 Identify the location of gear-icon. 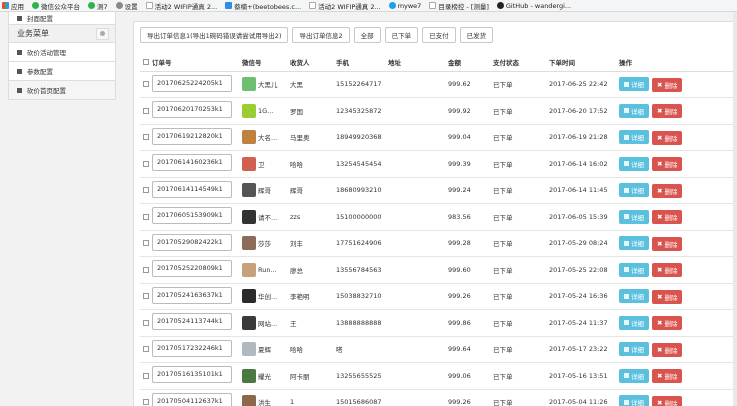
(102, 33).